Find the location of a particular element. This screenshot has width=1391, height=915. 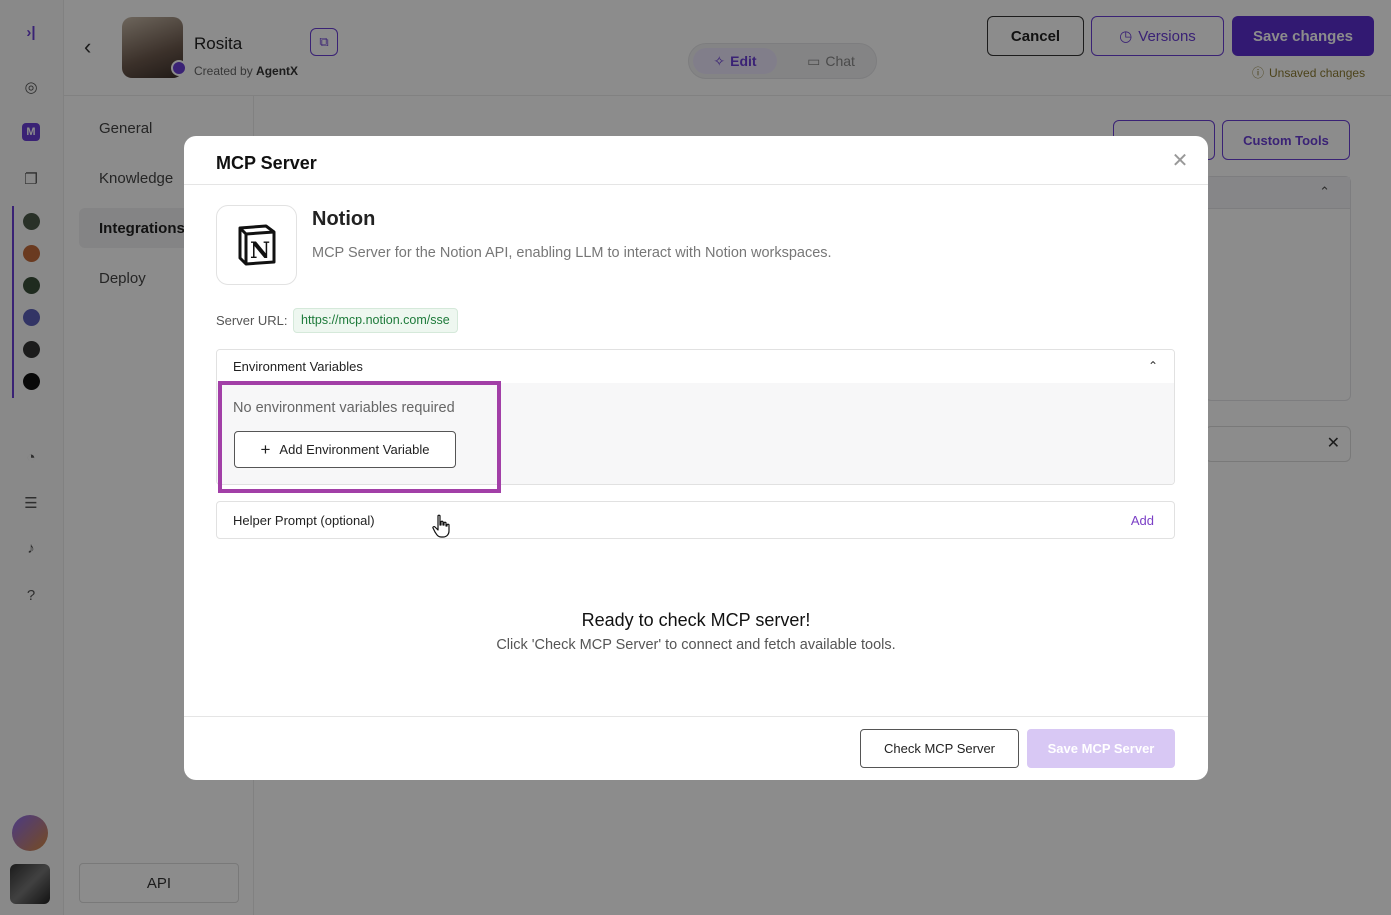

chevron-up-icon: ⌃ is located at coordinates (1153, 366).